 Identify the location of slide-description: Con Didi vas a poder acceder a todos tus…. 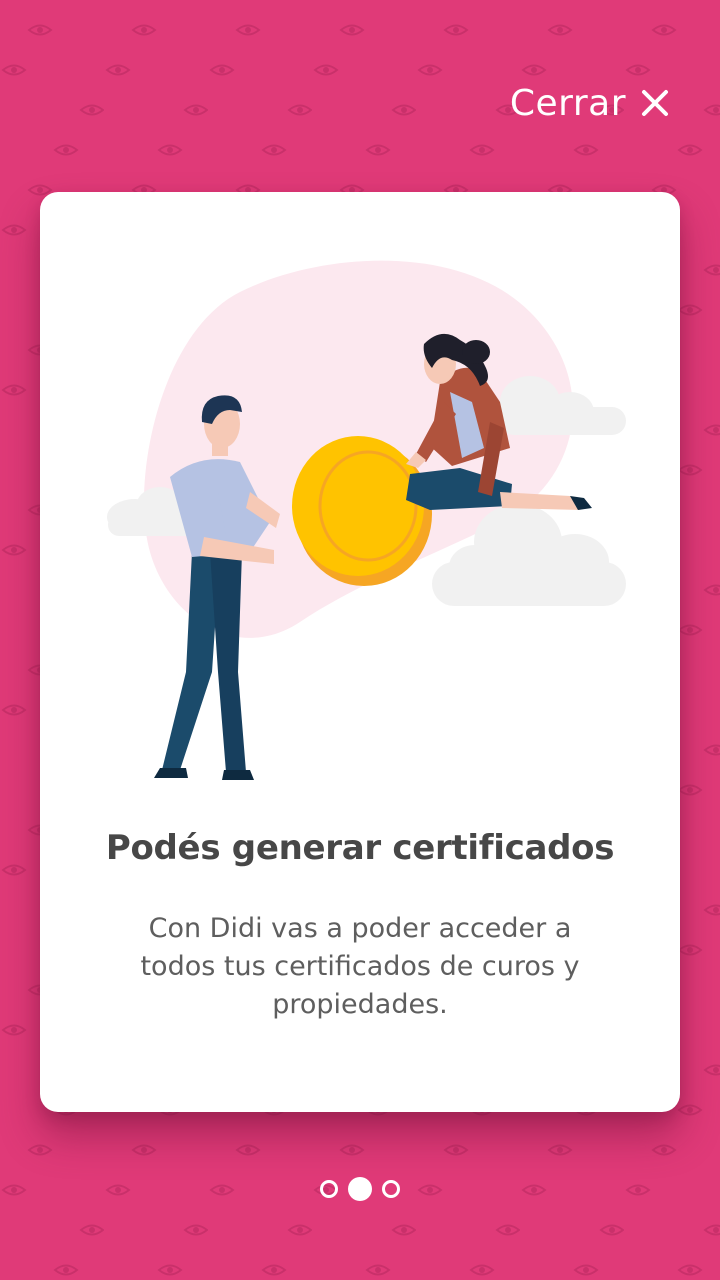
(360, 966).